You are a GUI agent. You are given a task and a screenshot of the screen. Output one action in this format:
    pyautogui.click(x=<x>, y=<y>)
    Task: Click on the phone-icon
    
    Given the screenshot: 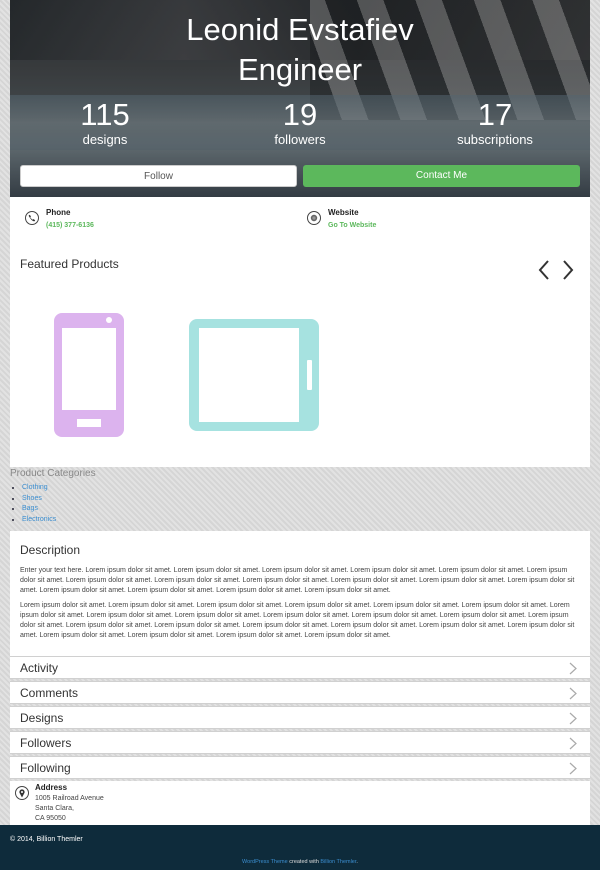 What is the action you would take?
    pyautogui.click(x=32, y=218)
    